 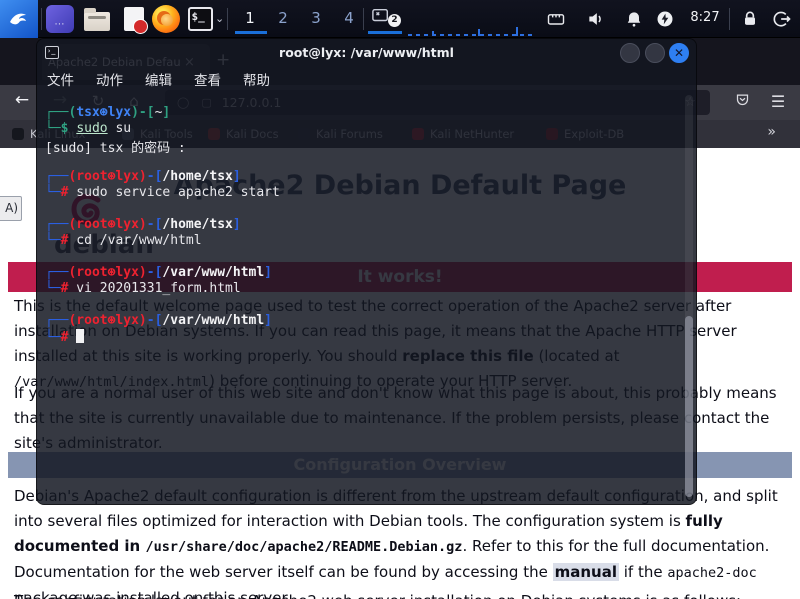 What do you see at coordinates (585, 572) in the screenshot?
I see `manual-link: manual` at bounding box center [585, 572].